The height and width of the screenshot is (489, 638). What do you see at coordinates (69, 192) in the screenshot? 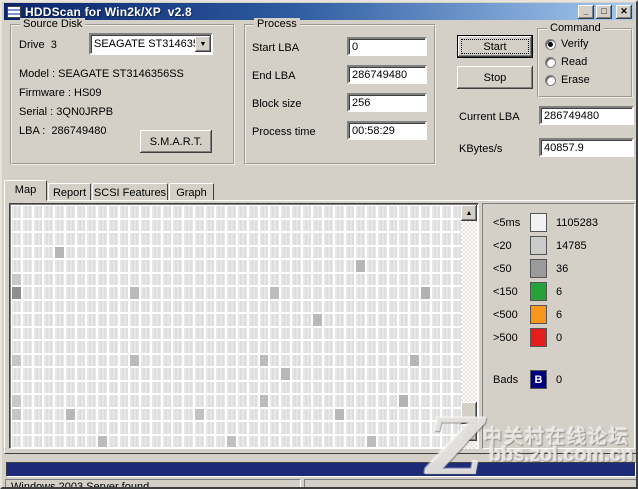
I see `tab-report: Report` at bounding box center [69, 192].